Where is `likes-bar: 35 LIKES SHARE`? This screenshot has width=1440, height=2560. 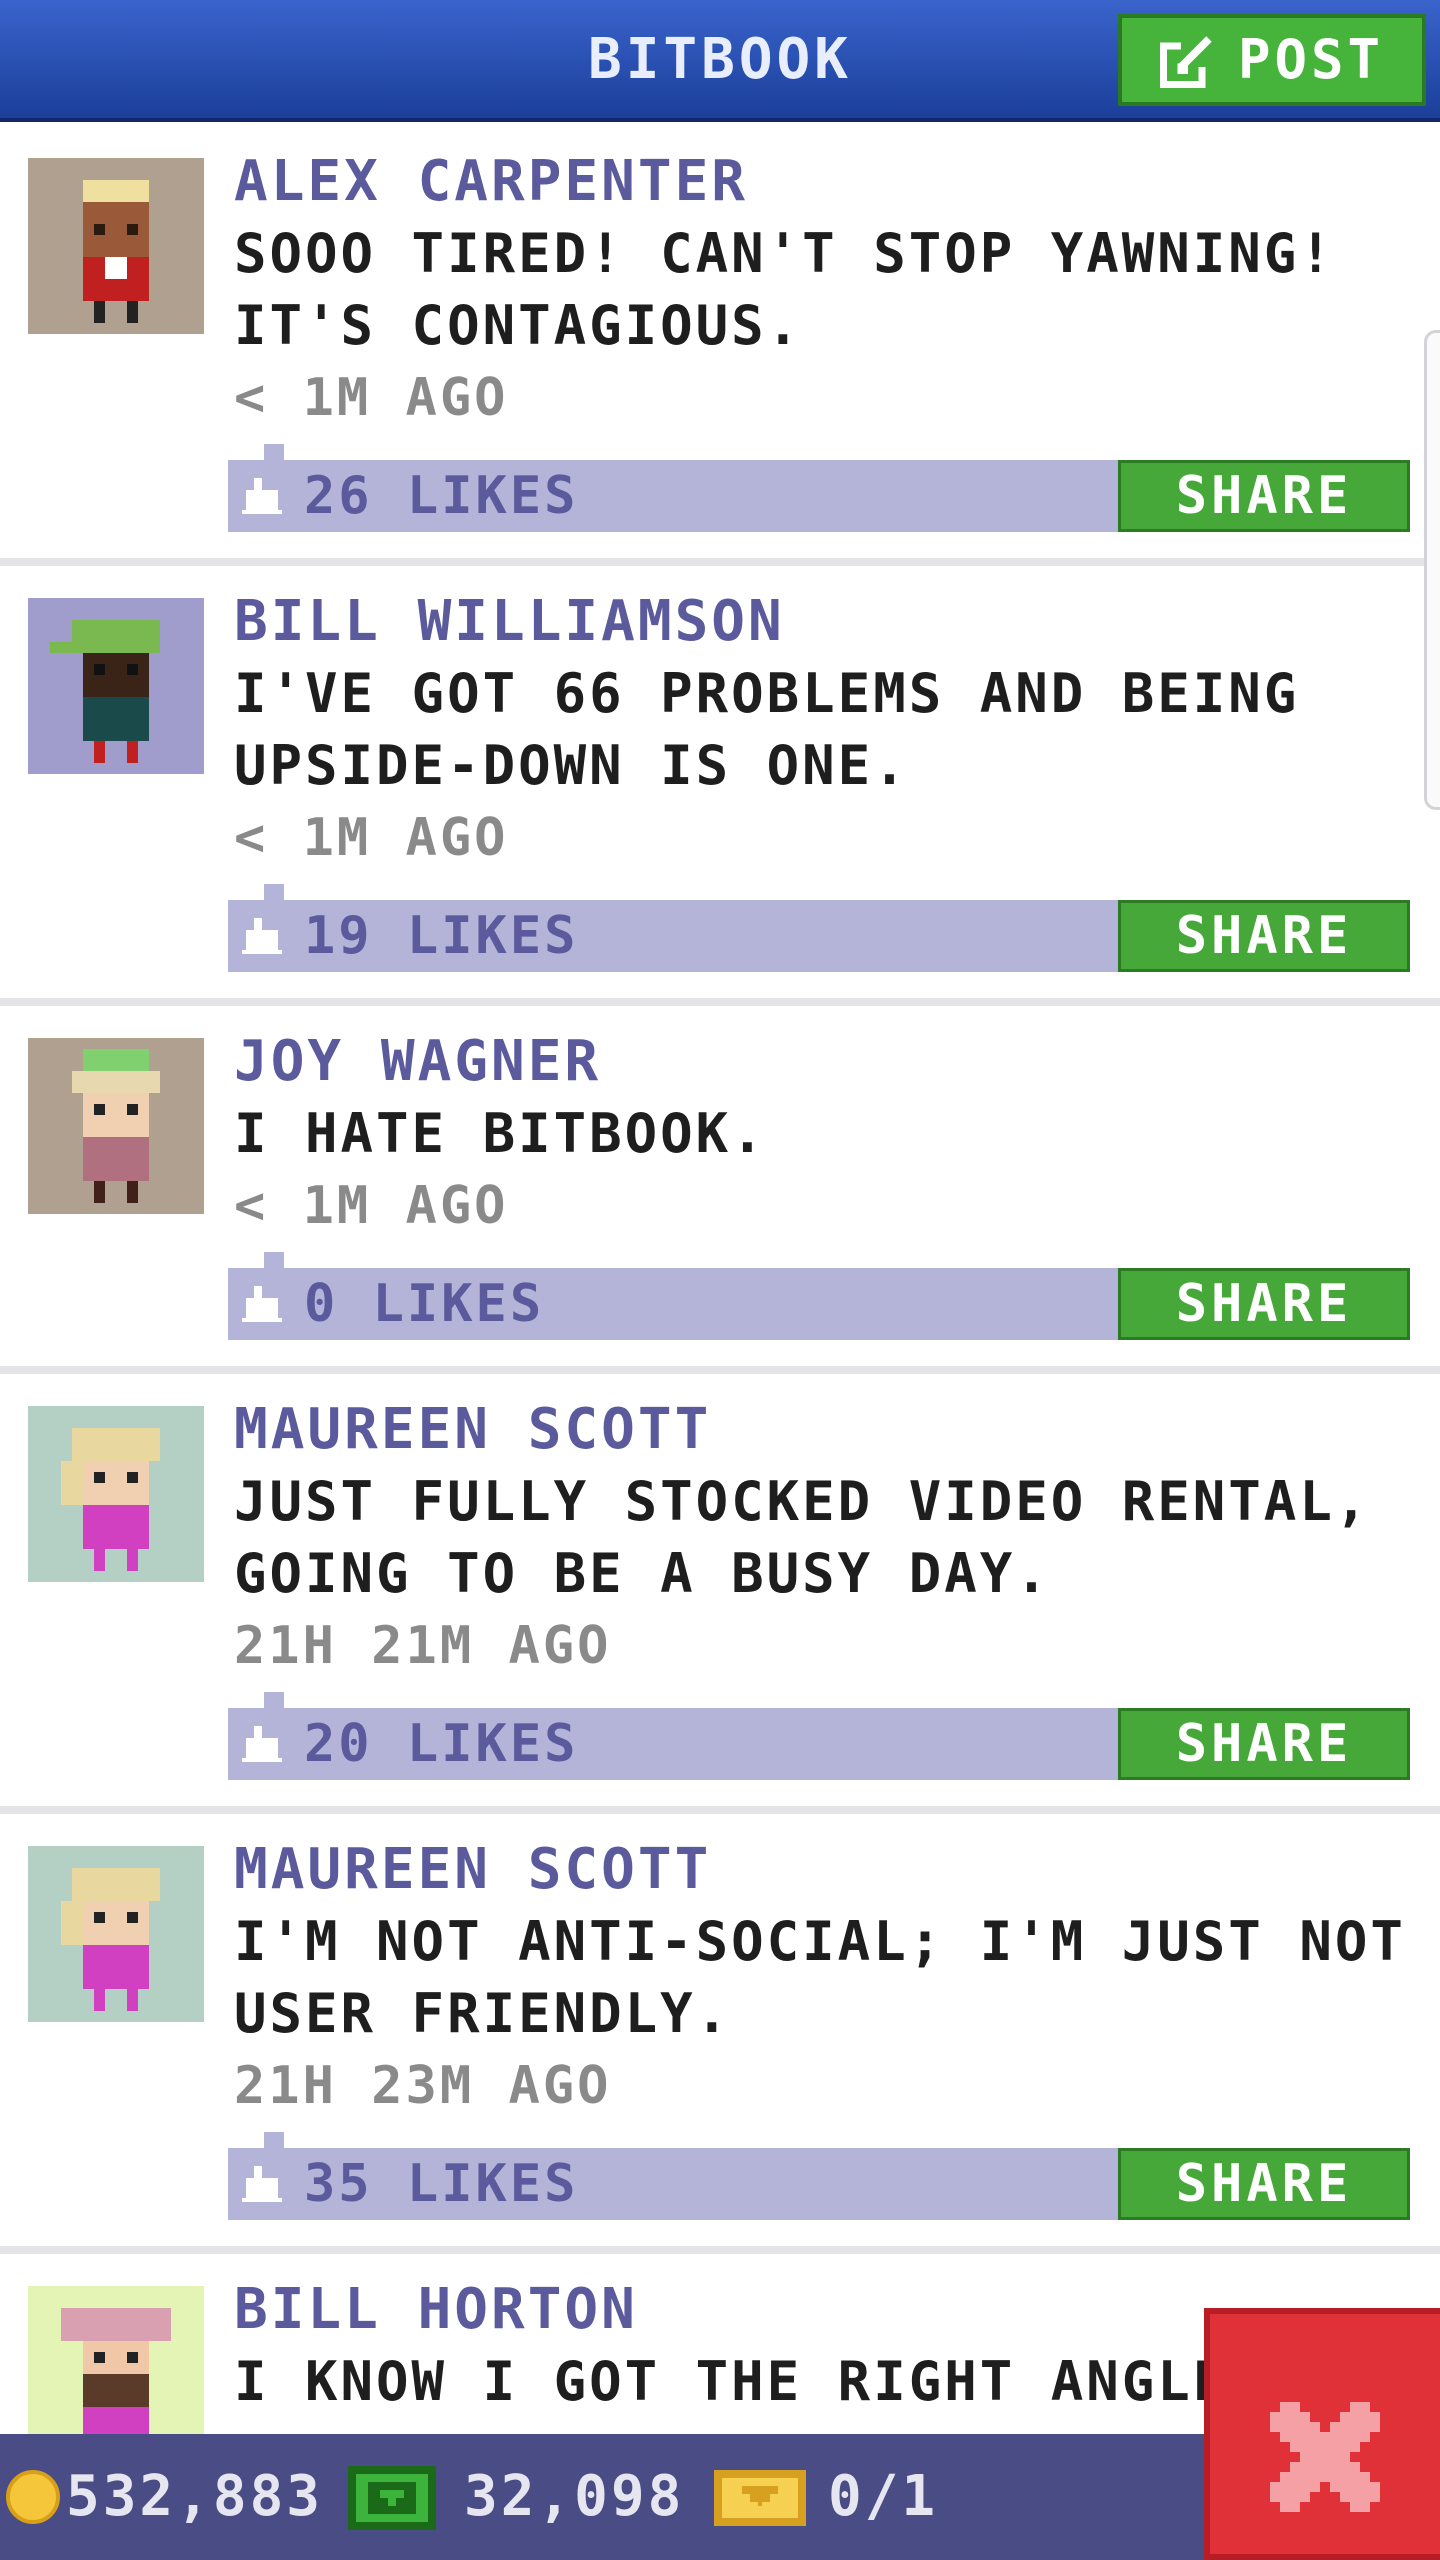
likes-bar: 35 LIKES SHARE is located at coordinates (819, 2176).